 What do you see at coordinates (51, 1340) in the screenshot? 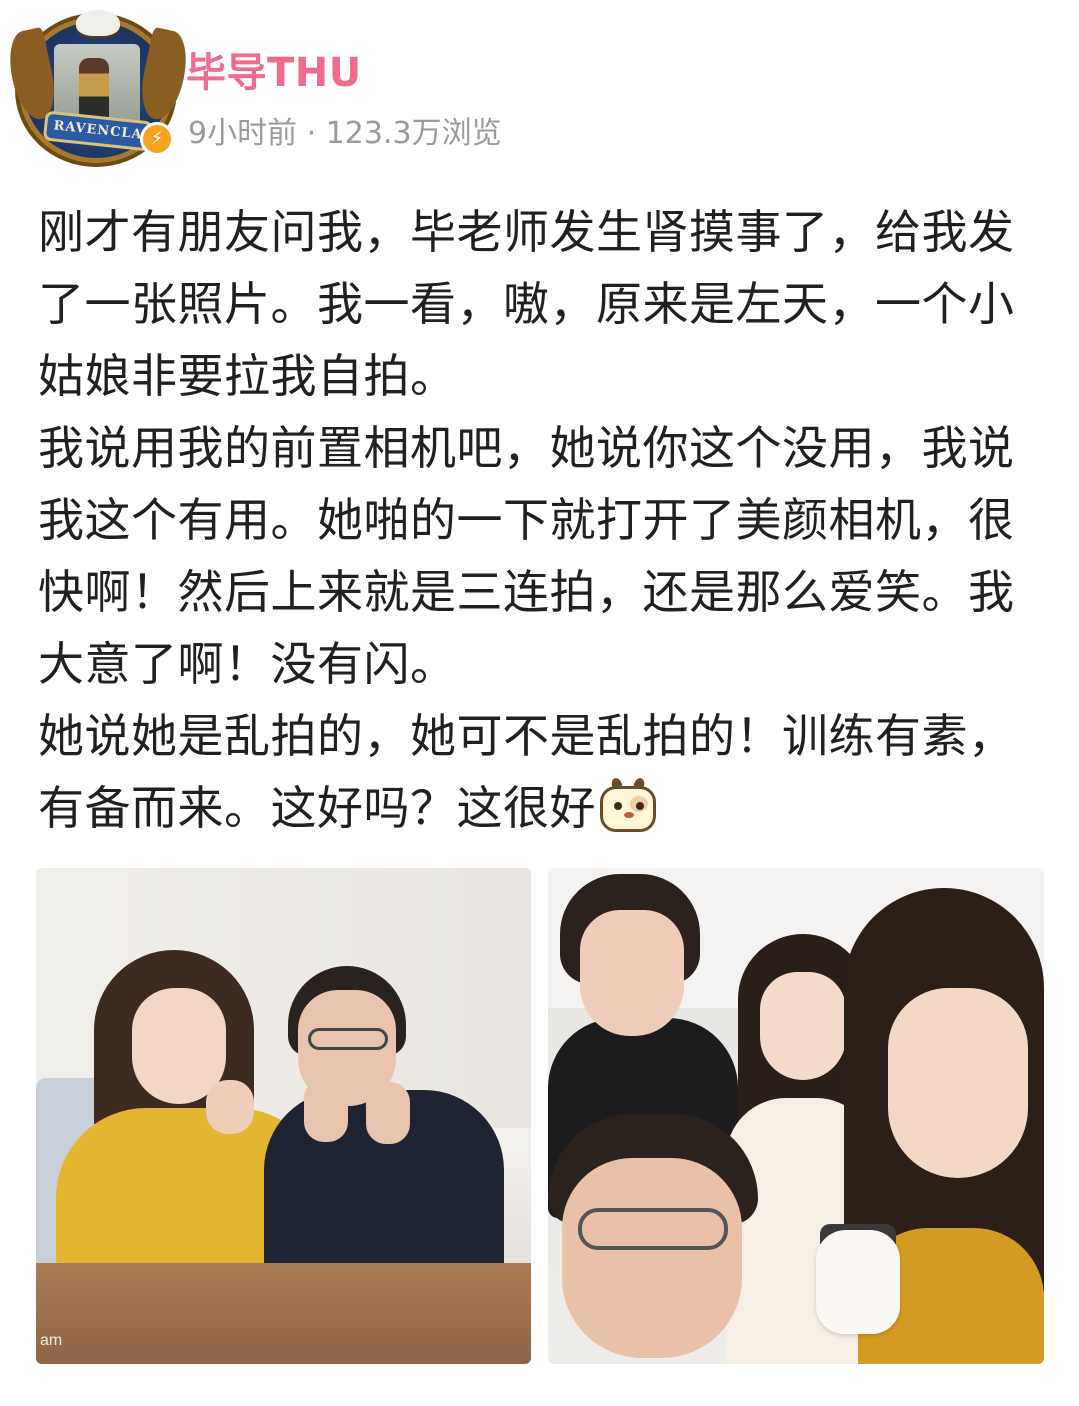
I see `photo-watermark: am` at bounding box center [51, 1340].